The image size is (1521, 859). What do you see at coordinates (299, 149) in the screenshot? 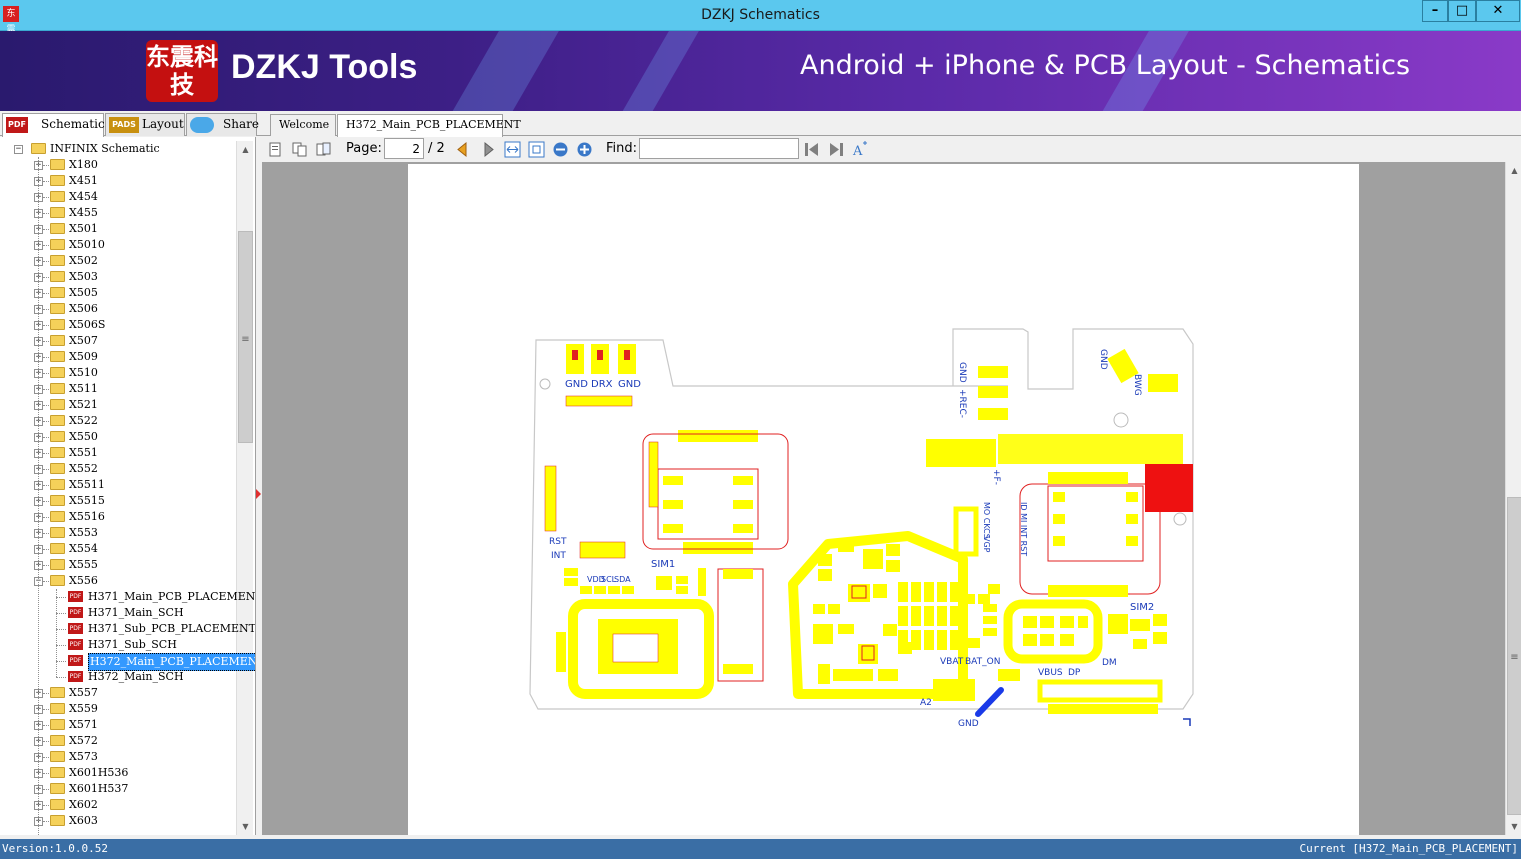
I see `copy-icon` at bounding box center [299, 149].